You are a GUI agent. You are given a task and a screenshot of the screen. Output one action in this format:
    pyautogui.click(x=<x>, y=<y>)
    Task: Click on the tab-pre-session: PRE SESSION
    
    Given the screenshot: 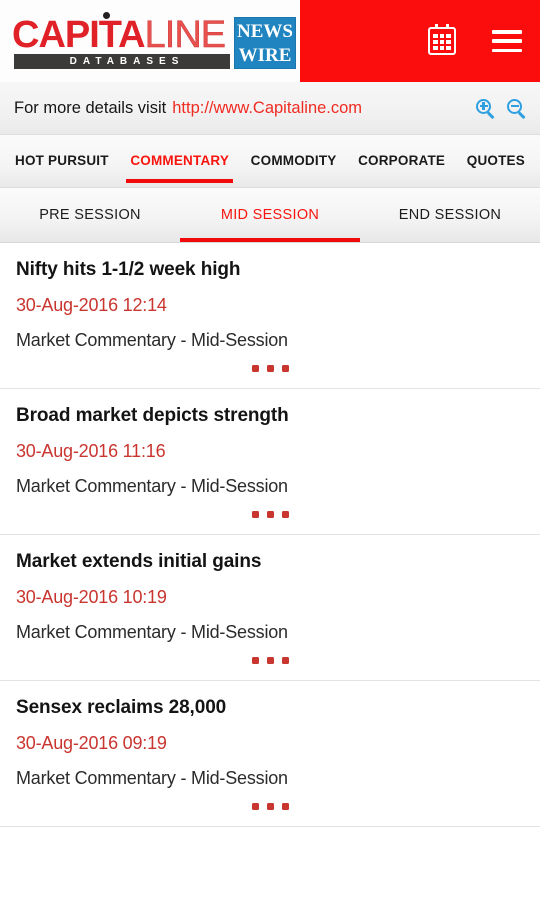 What is the action you would take?
    pyautogui.click(x=90, y=215)
    